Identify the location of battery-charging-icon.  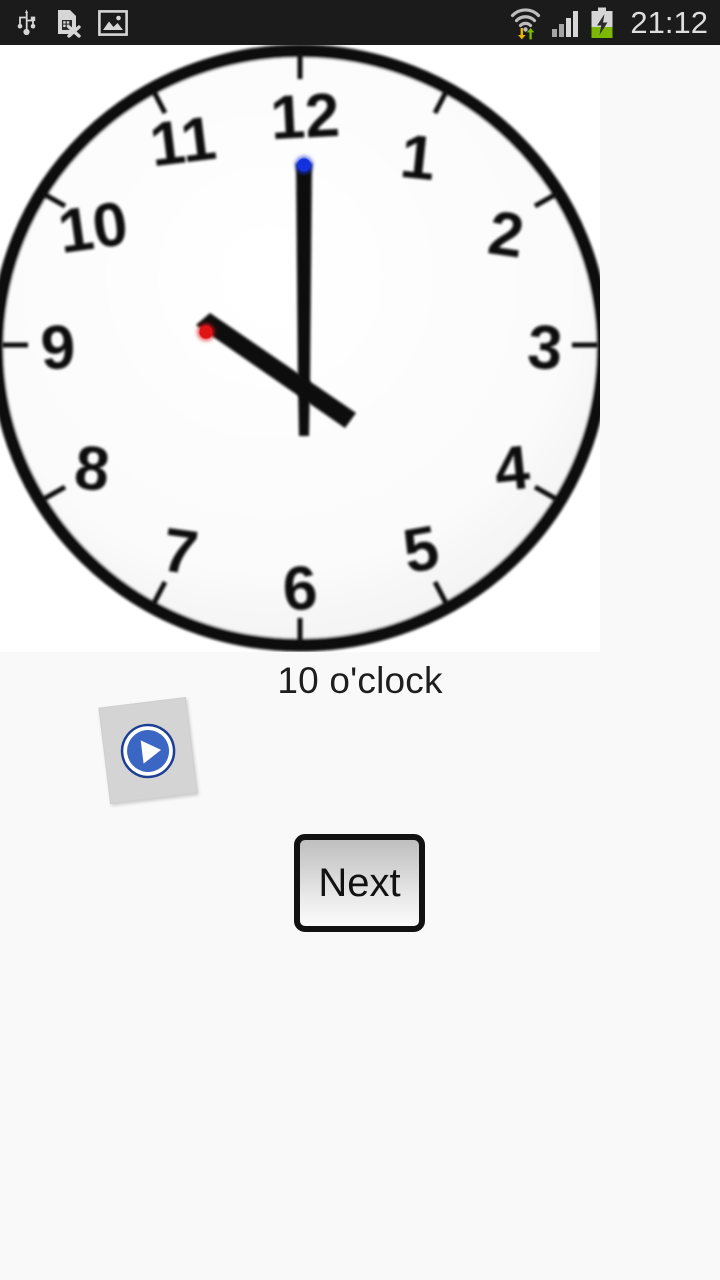
(602, 23).